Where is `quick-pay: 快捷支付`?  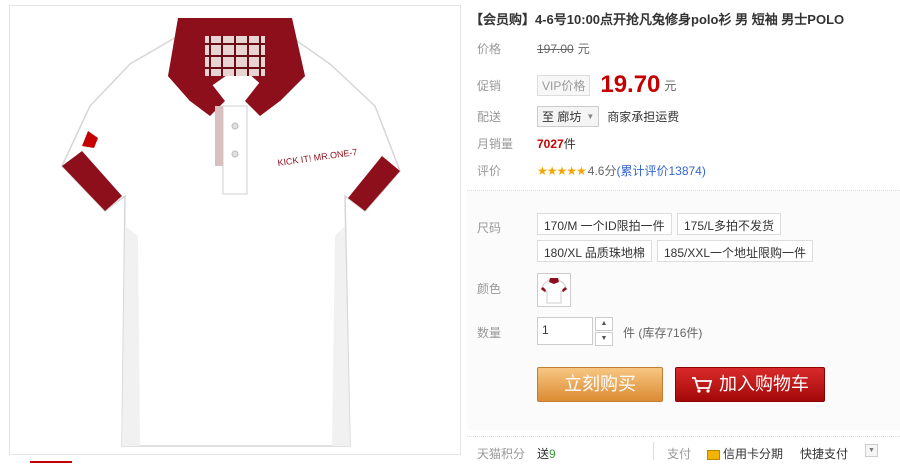
quick-pay: 快捷支付 is located at coordinates (824, 453).